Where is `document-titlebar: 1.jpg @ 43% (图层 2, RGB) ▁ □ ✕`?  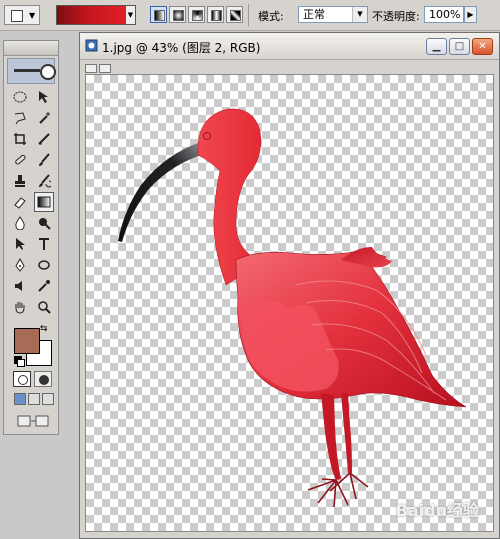
document-titlebar: 1.jpg @ 43% (图层 2, RGB) ▁ □ ✕ is located at coordinates (289, 46).